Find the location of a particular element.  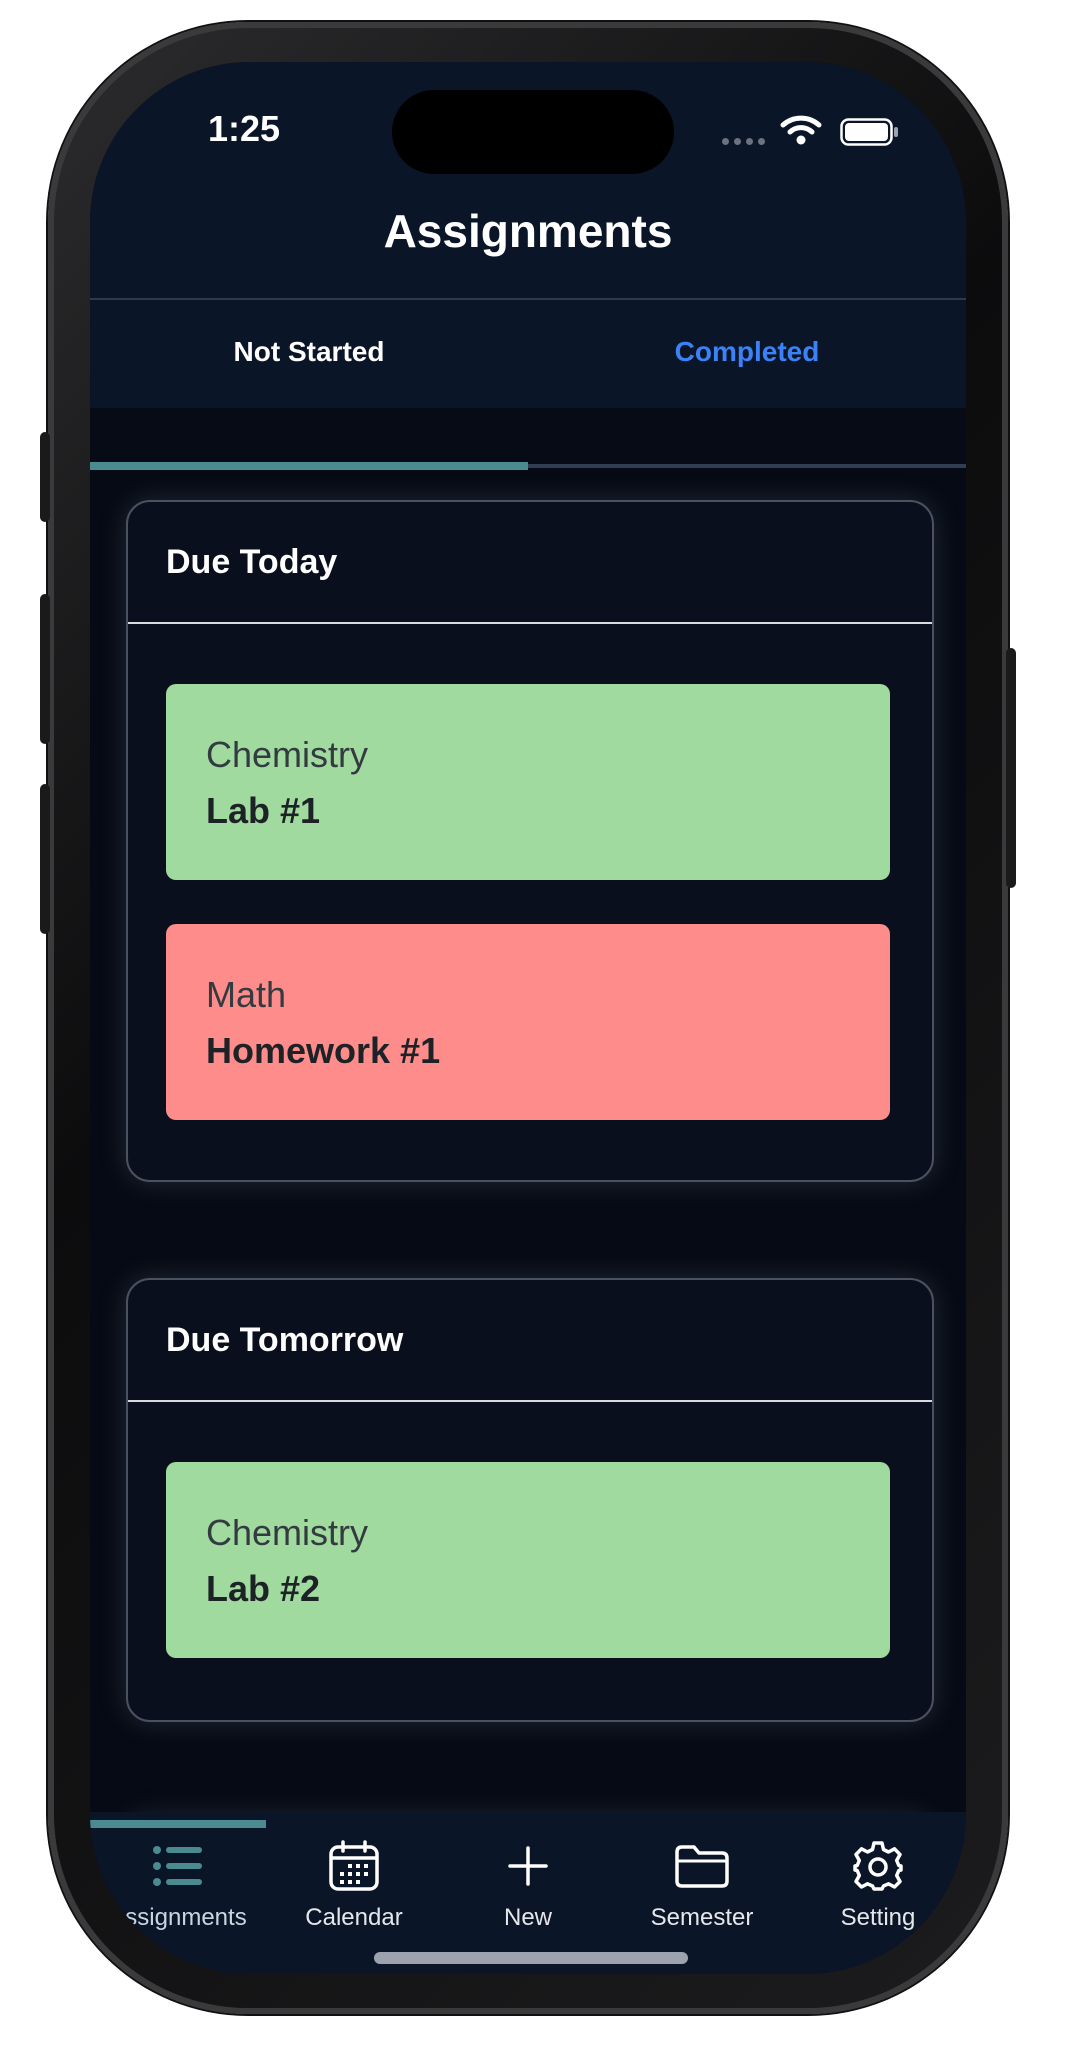

assignment-card: Chemistry Lab #1 is located at coordinates (528, 782).